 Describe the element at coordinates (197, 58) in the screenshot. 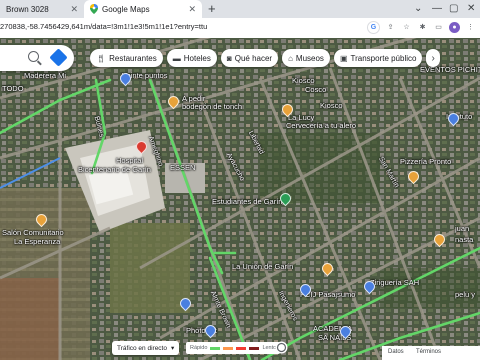

I see `chip-label: Hoteles` at that location.